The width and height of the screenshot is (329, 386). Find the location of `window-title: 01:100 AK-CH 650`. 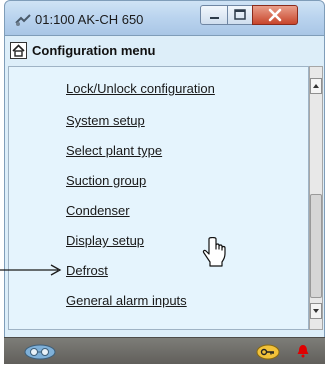

window-title: 01:100 AK-CH 650 is located at coordinates (89, 19).